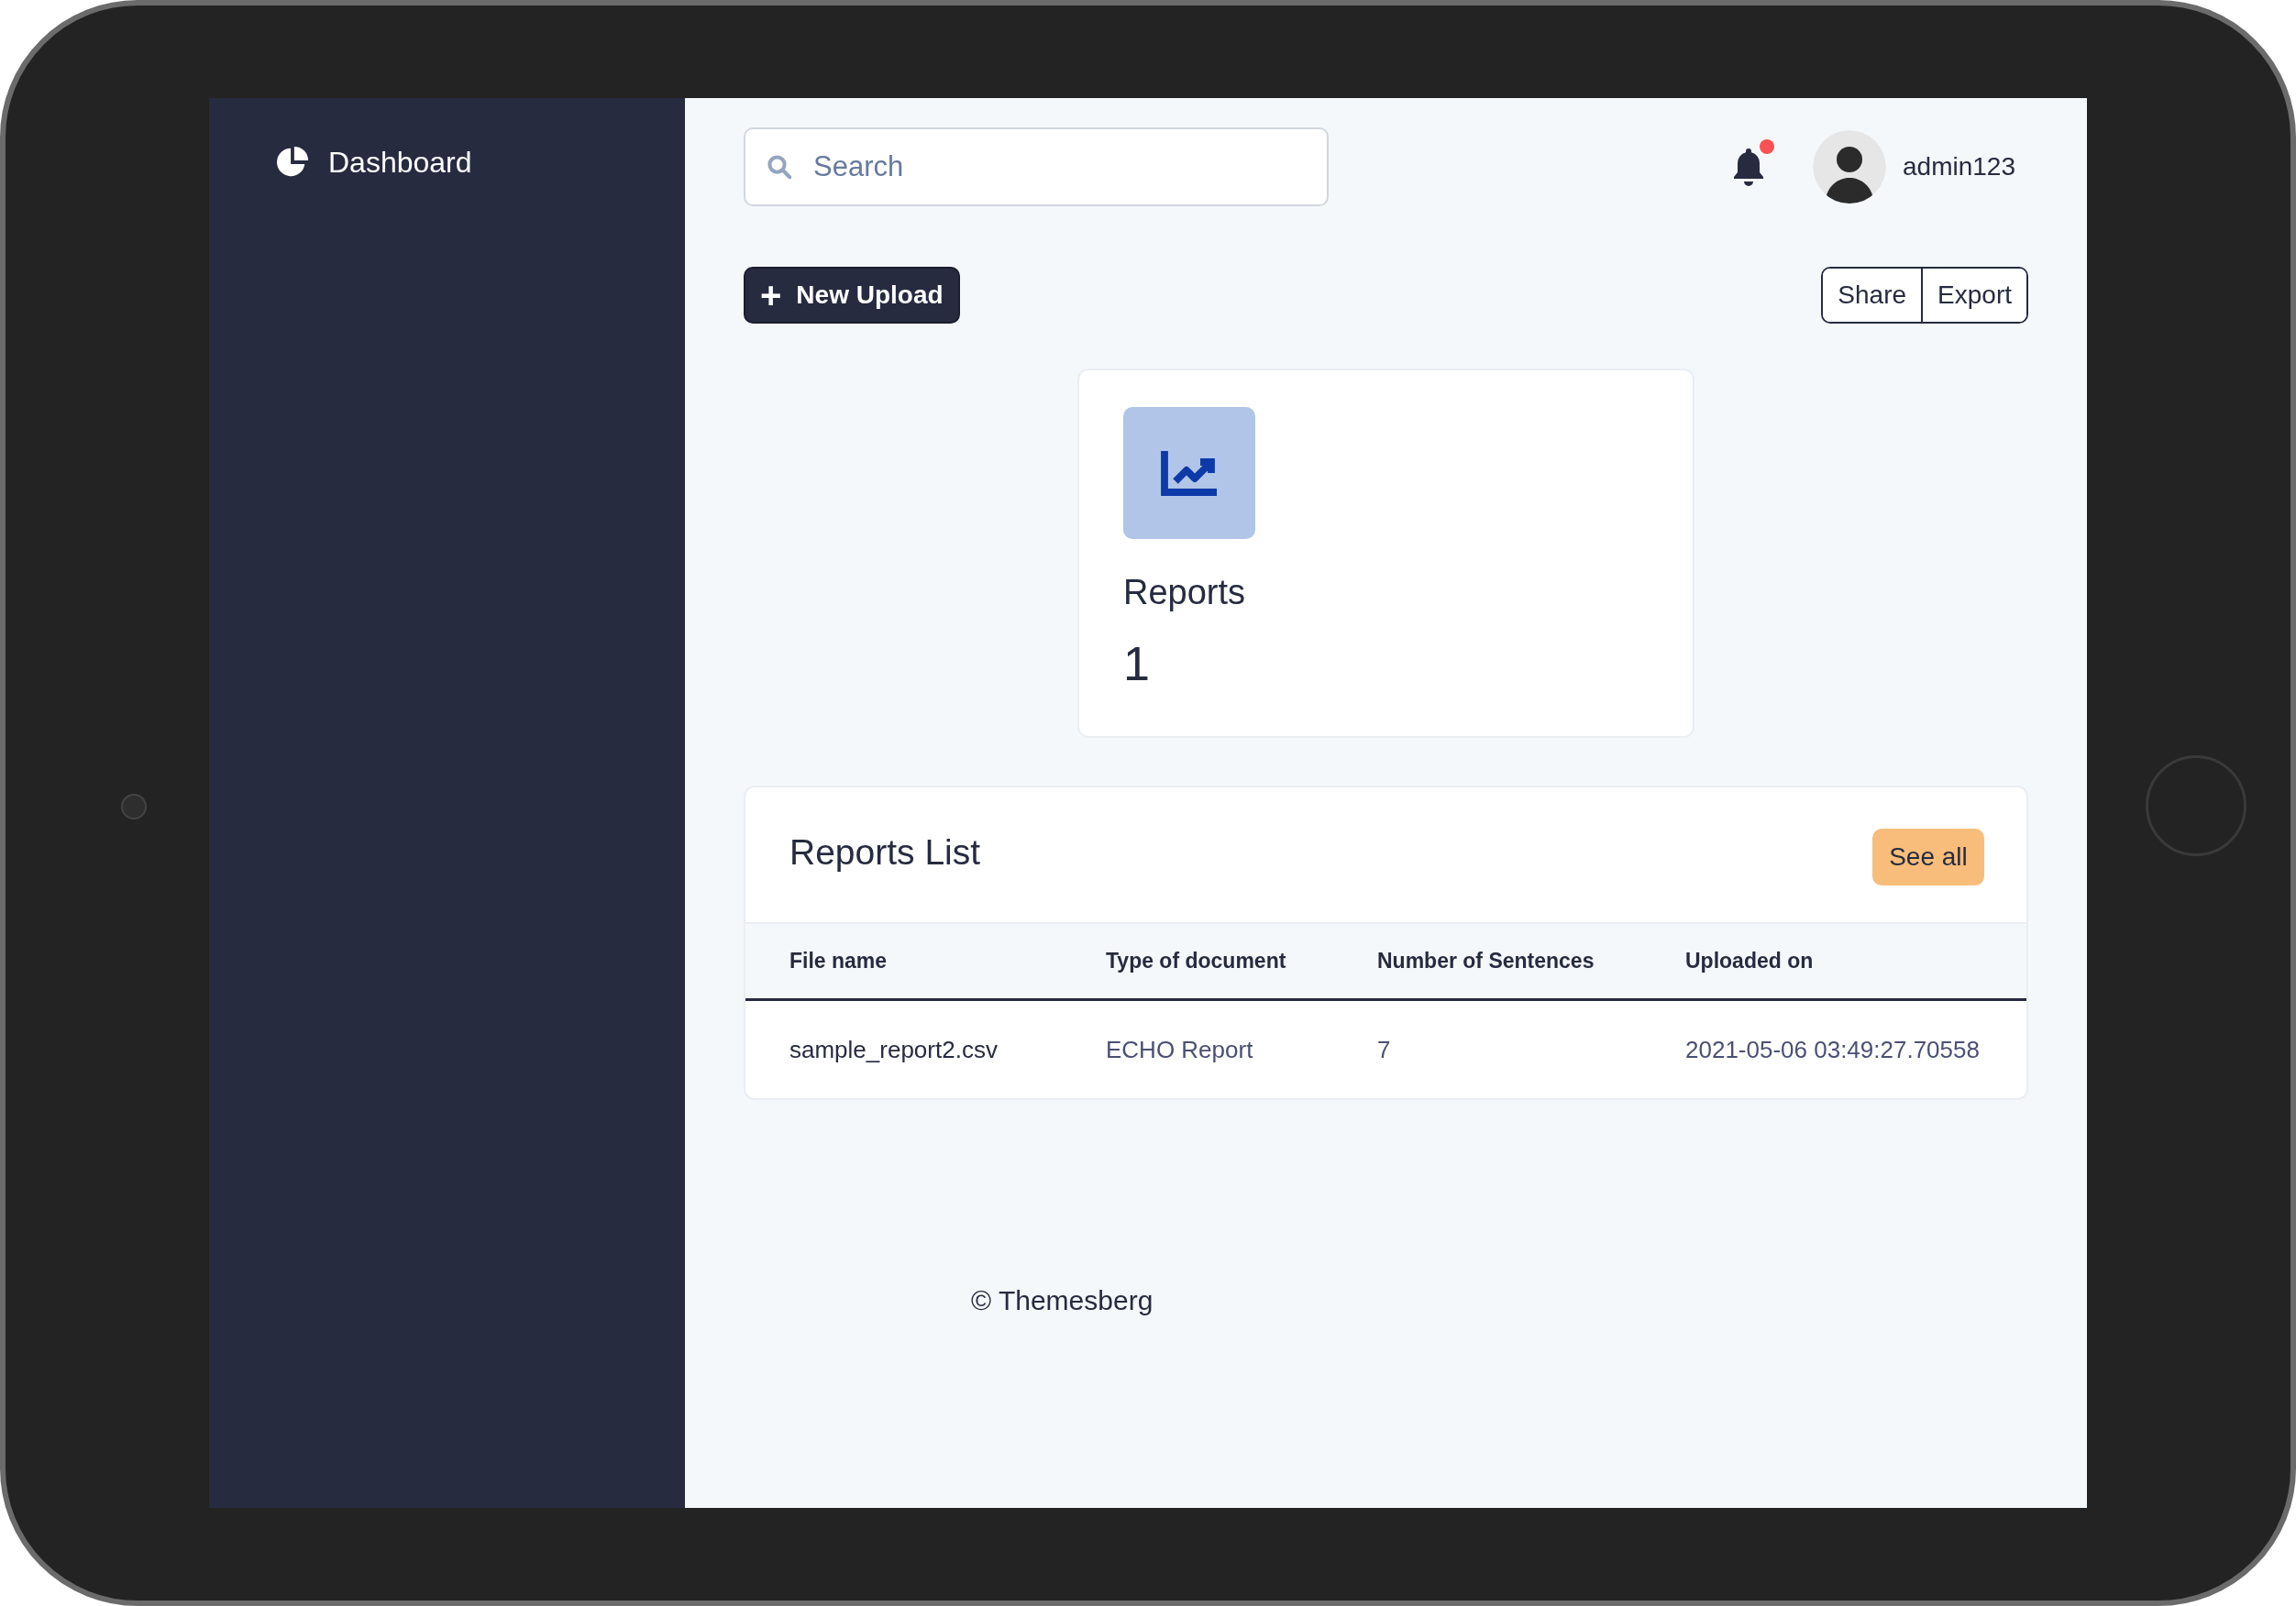 This screenshot has width=2296, height=1606. What do you see at coordinates (1189, 473) in the screenshot?
I see `line-chart-icon` at bounding box center [1189, 473].